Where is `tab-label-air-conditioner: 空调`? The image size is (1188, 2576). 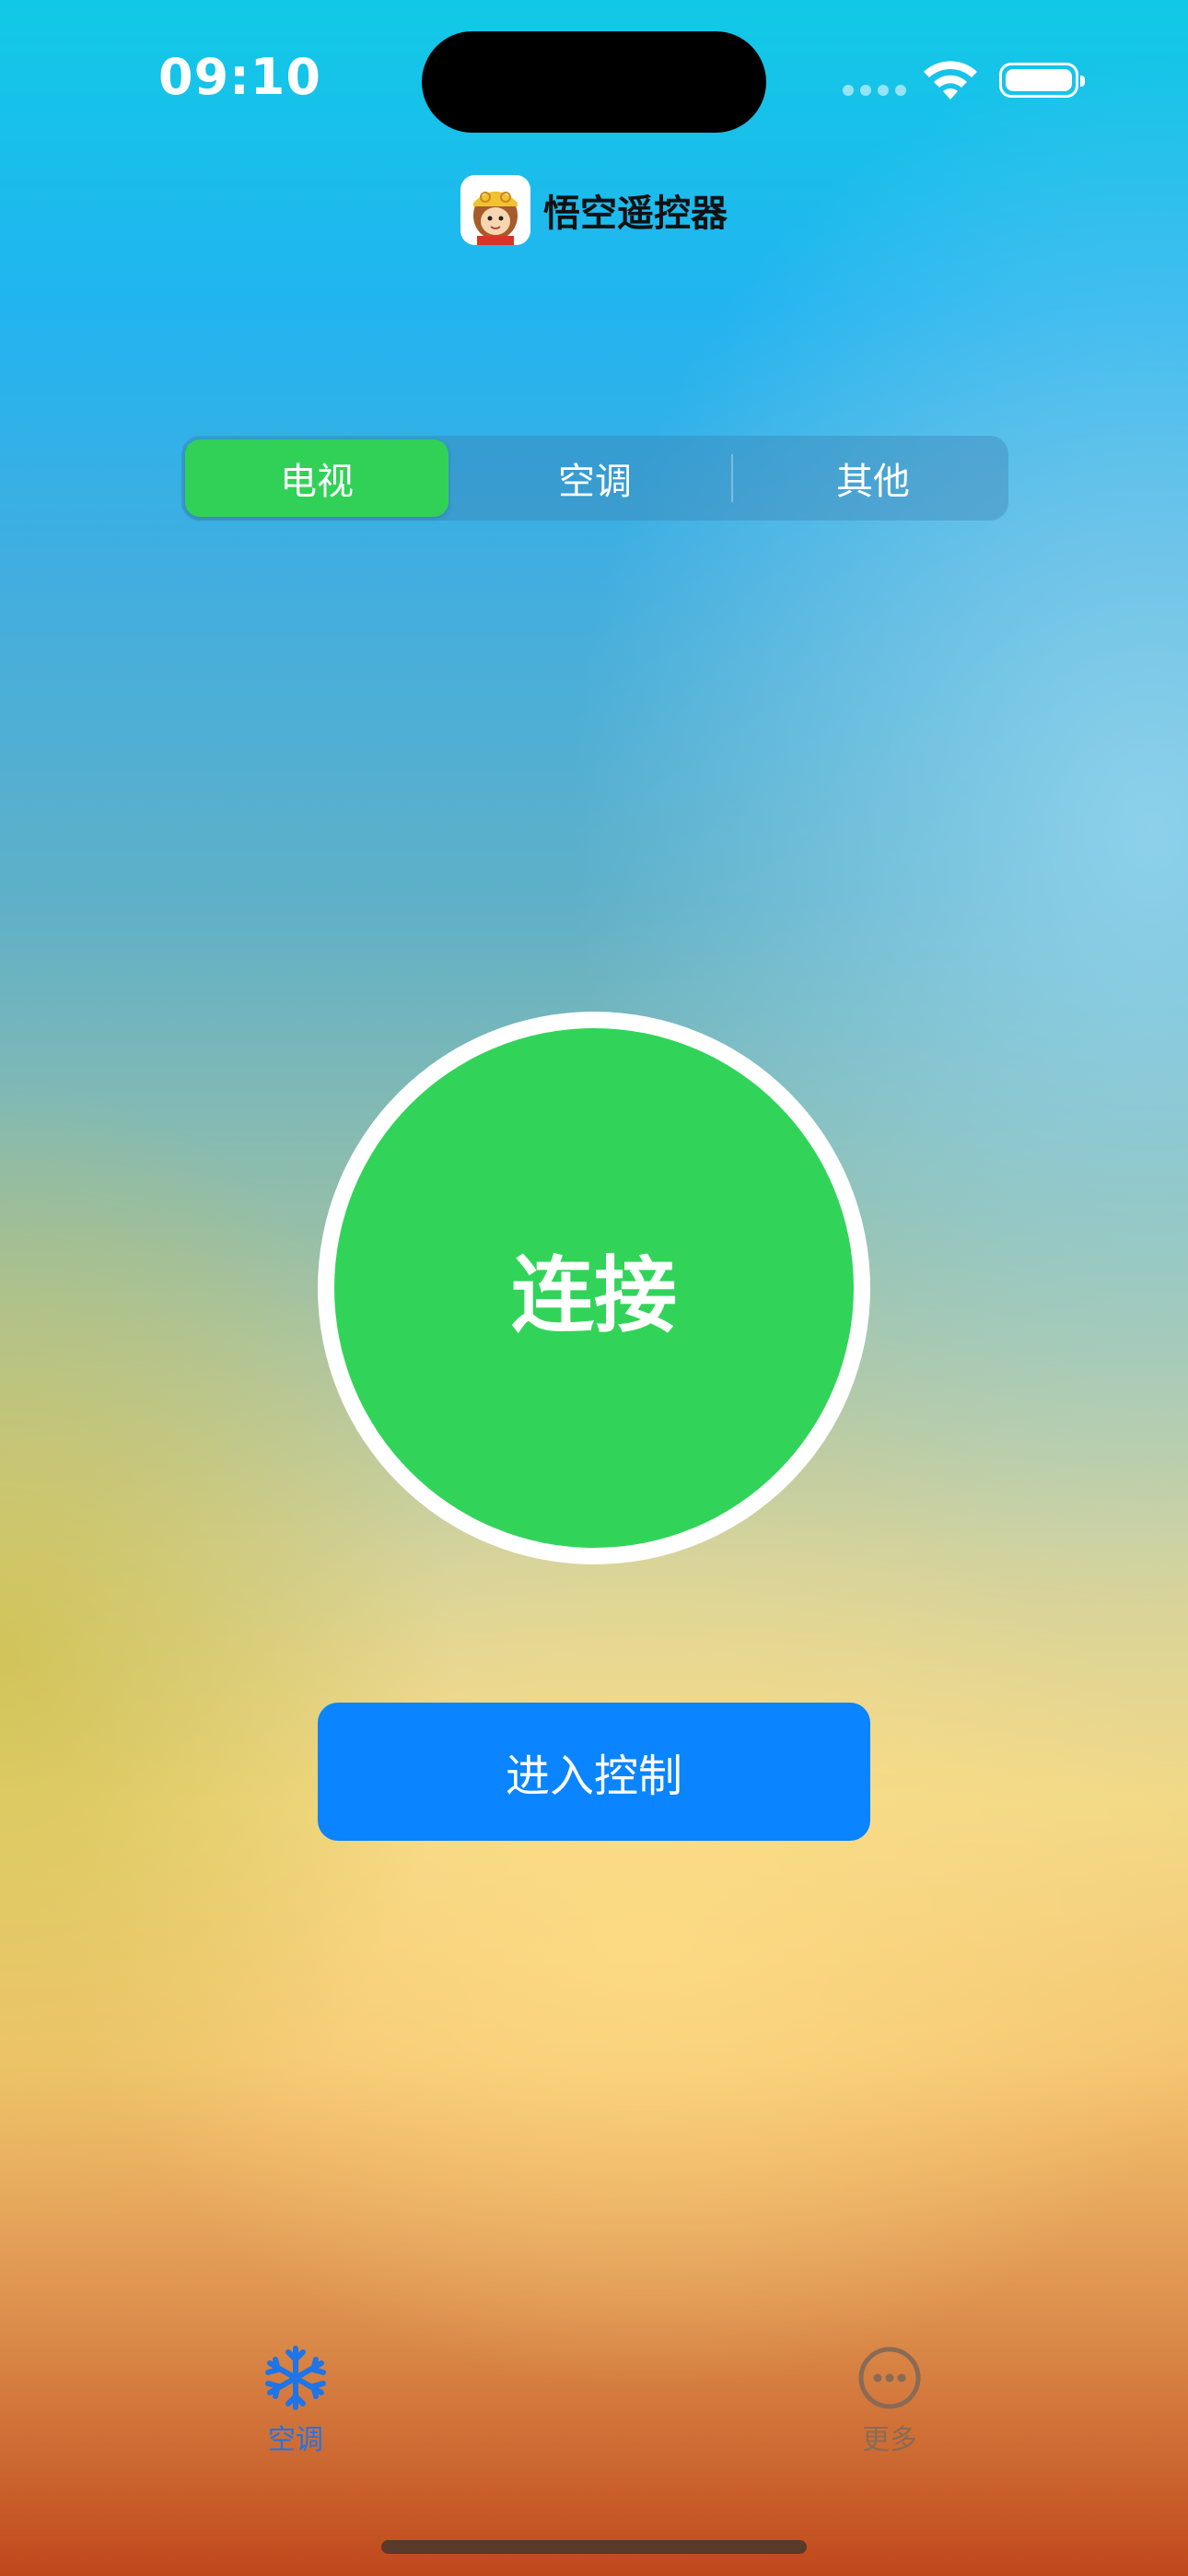
tab-label-air-conditioner: 空调 is located at coordinates (295, 2440).